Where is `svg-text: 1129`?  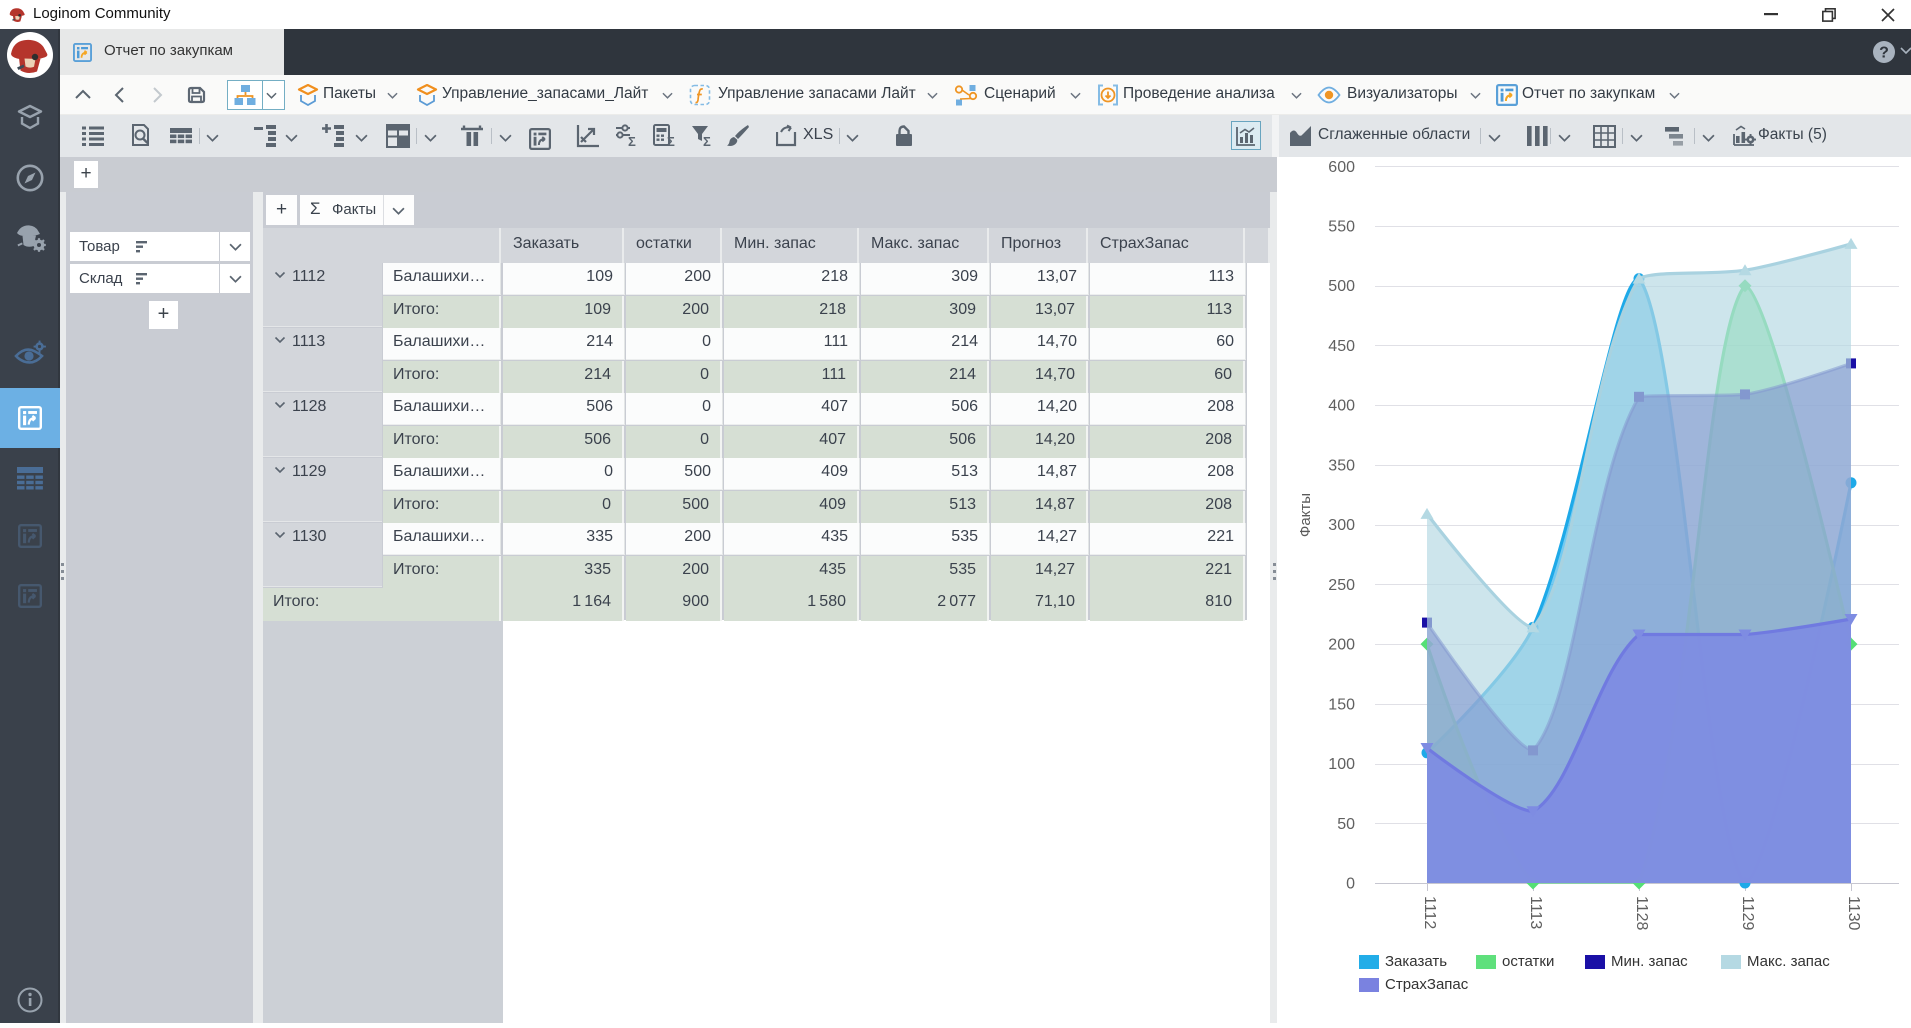 svg-text: 1129 is located at coordinates (1747, 913).